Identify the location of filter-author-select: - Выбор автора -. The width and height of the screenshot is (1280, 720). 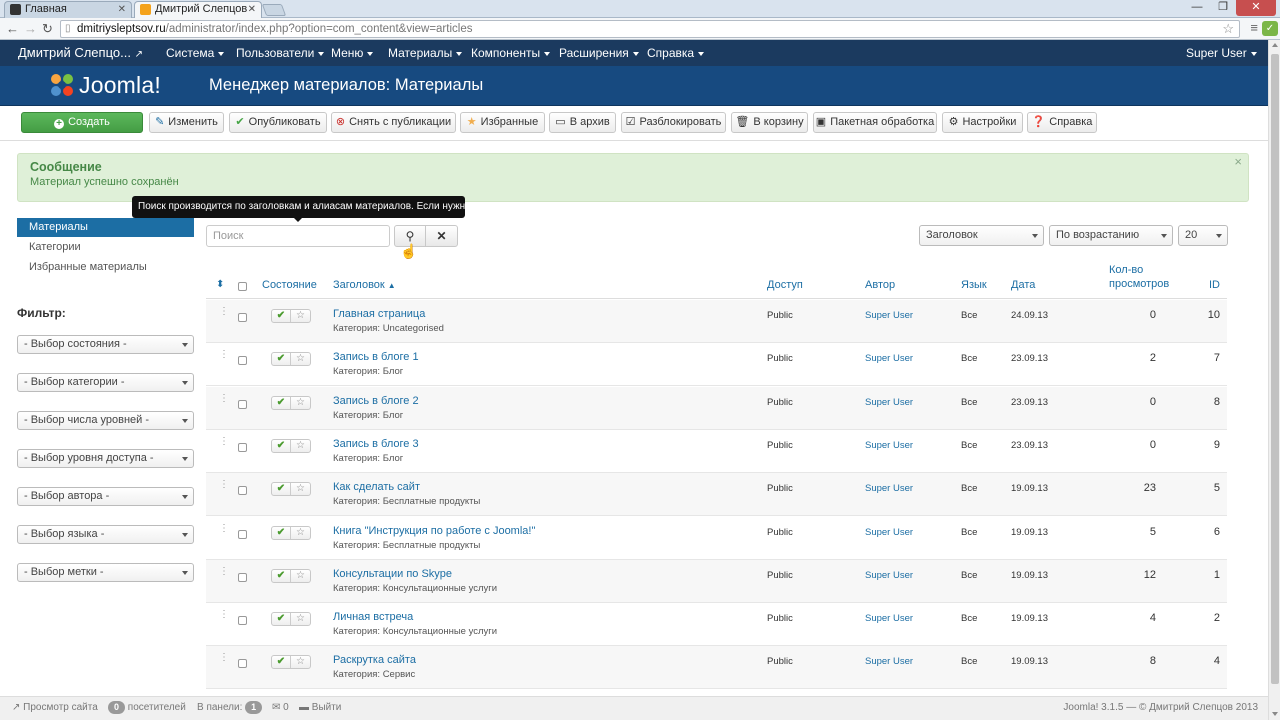
(105, 496).